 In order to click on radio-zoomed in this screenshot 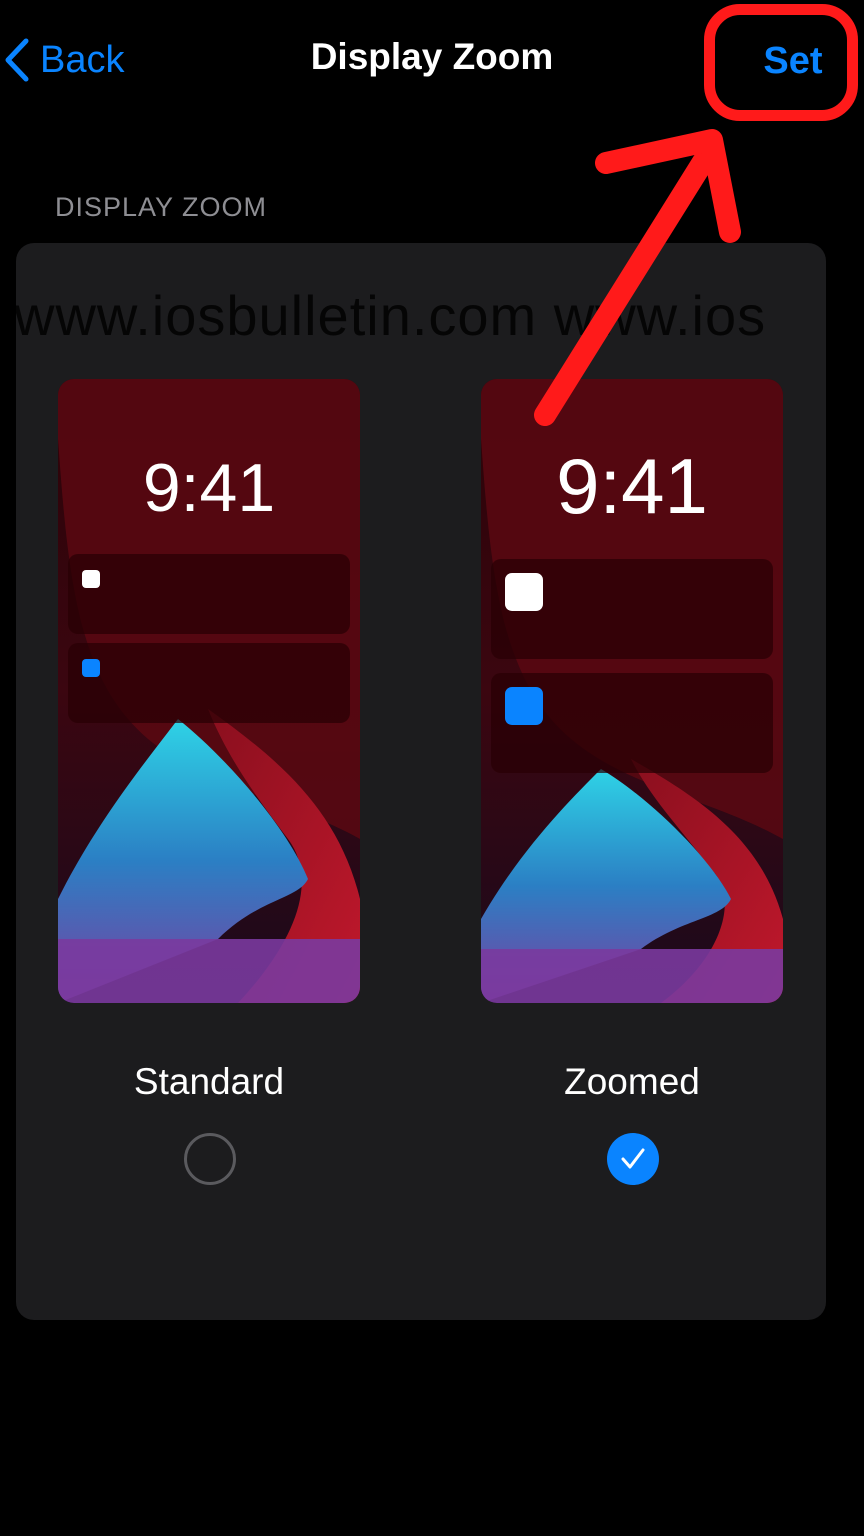, I will do `click(633, 1159)`.